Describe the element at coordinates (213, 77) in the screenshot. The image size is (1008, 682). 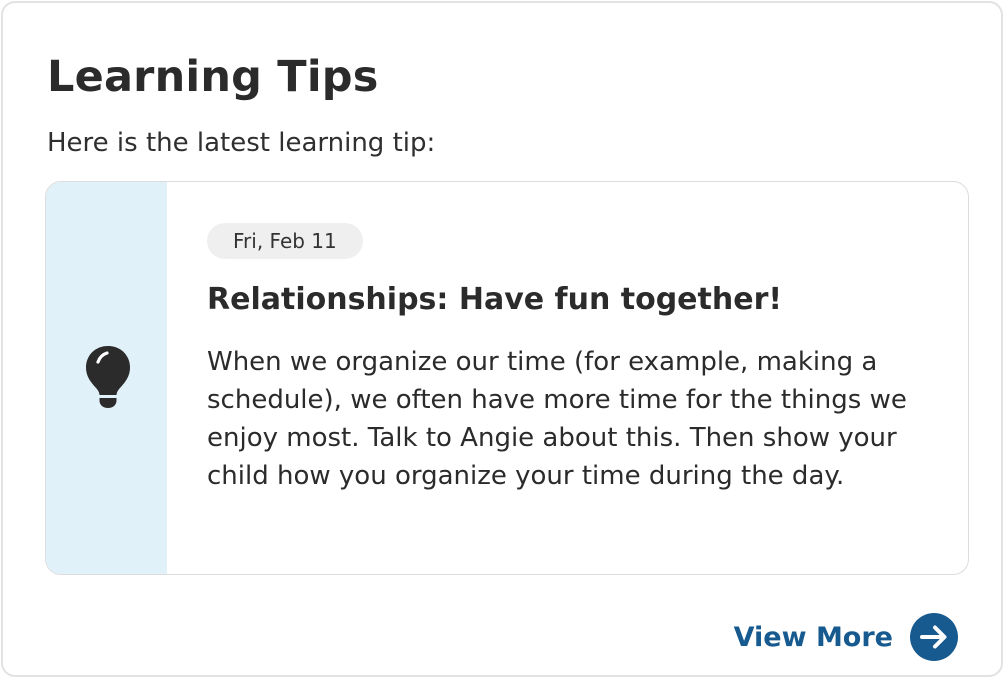
I see `page-title: Learning Tips` at that location.